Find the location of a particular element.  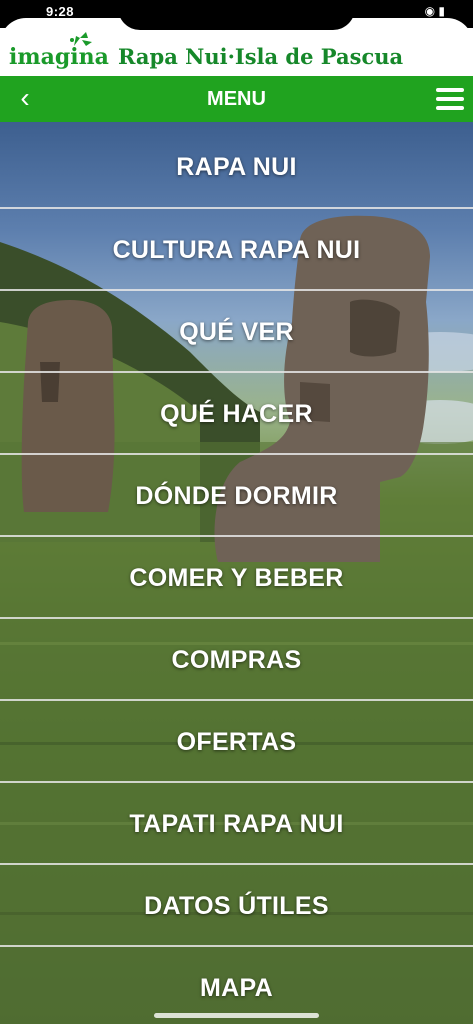

menu-item-label: QUÉ VER is located at coordinates (236, 331).